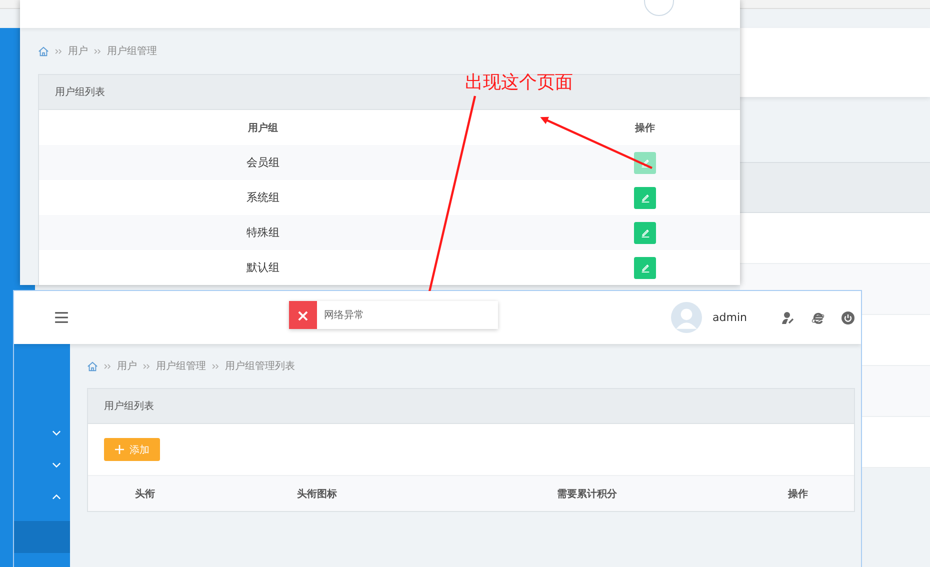 The height and width of the screenshot is (567, 930). I want to click on browser-icon, so click(818, 317).